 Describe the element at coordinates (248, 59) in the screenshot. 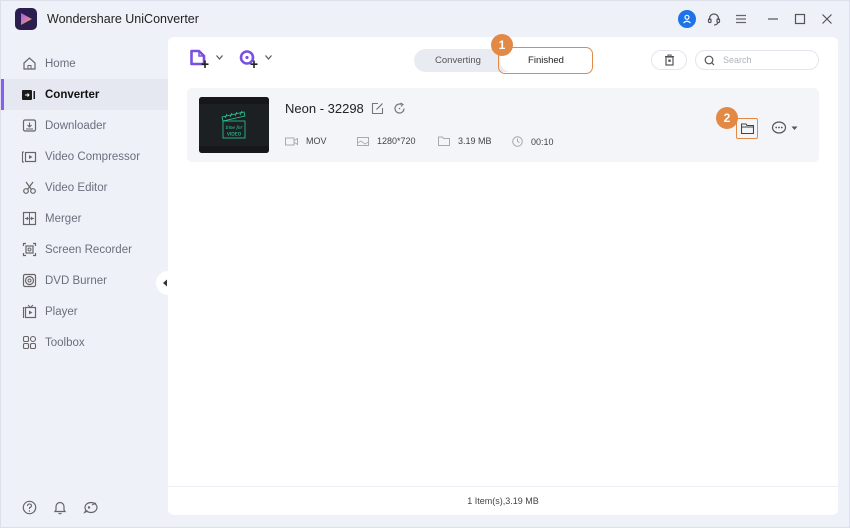

I see `add-disc-icon` at that location.